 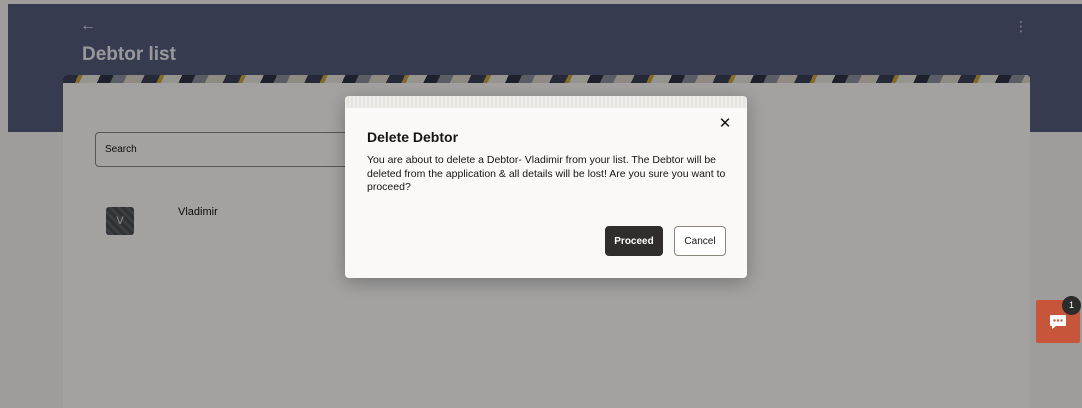 I want to click on dialog-decorative-band, so click(x=546, y=102).